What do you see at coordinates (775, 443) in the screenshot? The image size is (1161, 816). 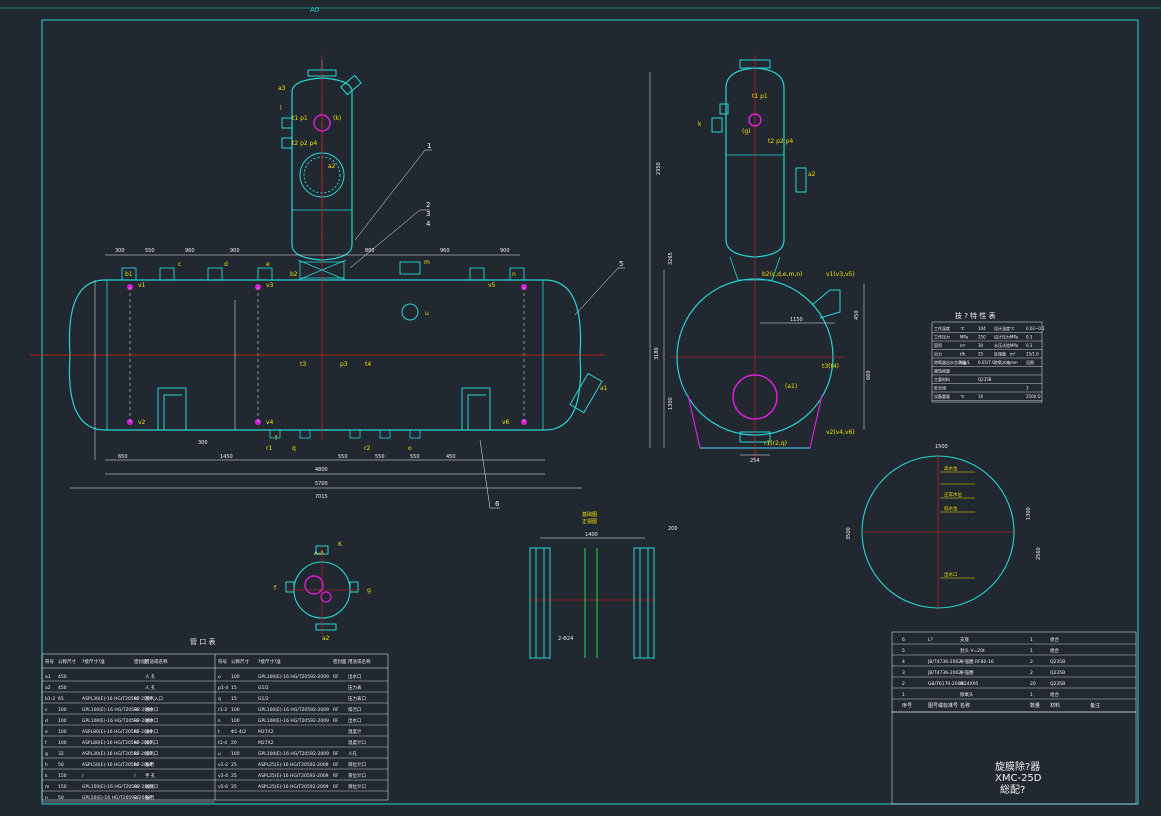 I see `svg-text: r1(r2,q)` at bounding box center [775, 443].